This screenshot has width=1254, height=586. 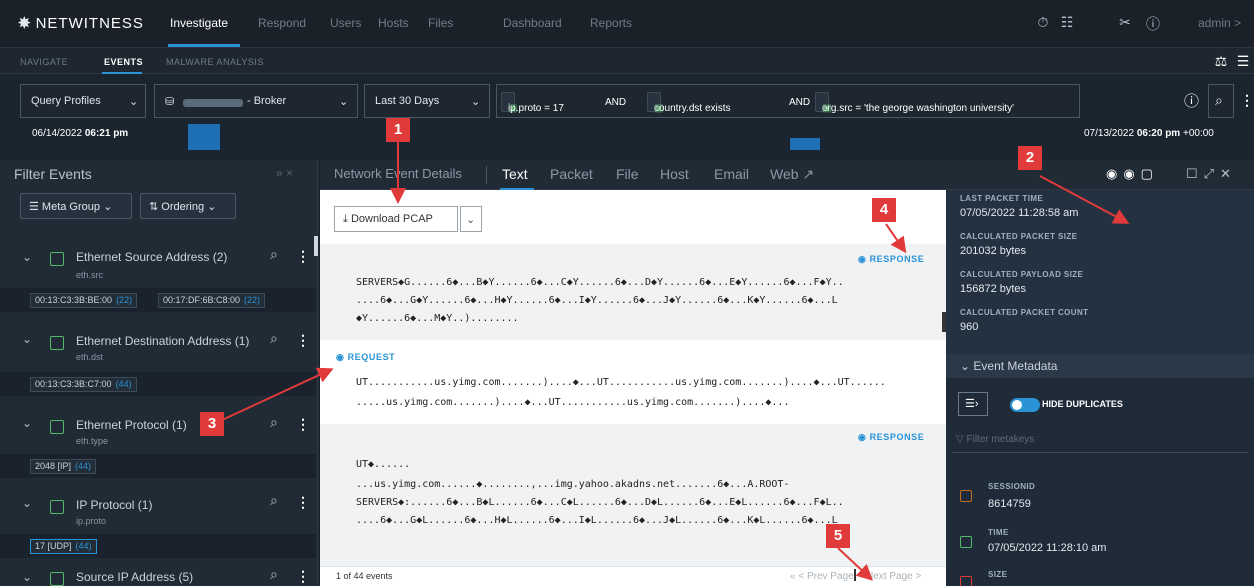 I want to click on annotation-marker: 2, so click(x=1030, y=158).